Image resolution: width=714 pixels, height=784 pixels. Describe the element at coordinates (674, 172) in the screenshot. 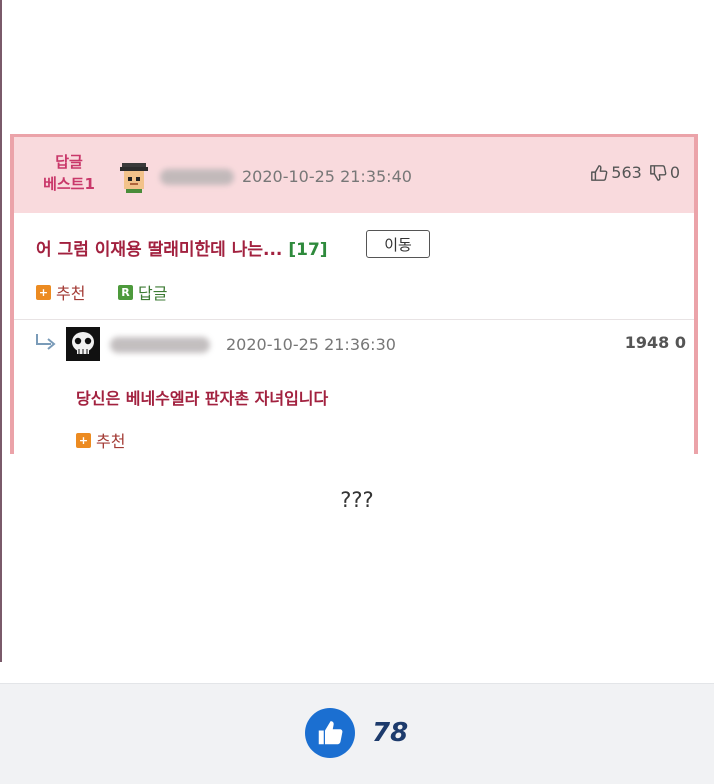

I see `down-vote-count: 0` at that location.